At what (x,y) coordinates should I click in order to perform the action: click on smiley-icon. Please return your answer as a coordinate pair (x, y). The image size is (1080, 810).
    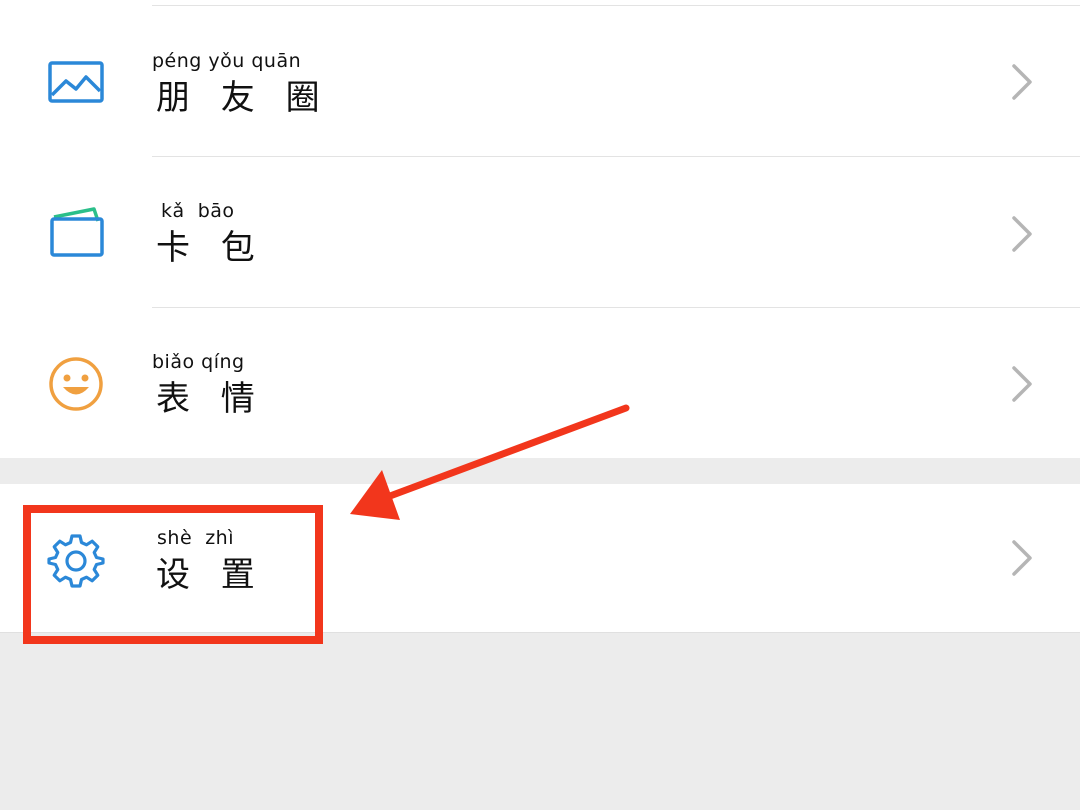
    Looking at the image, I should click on (76, 384).